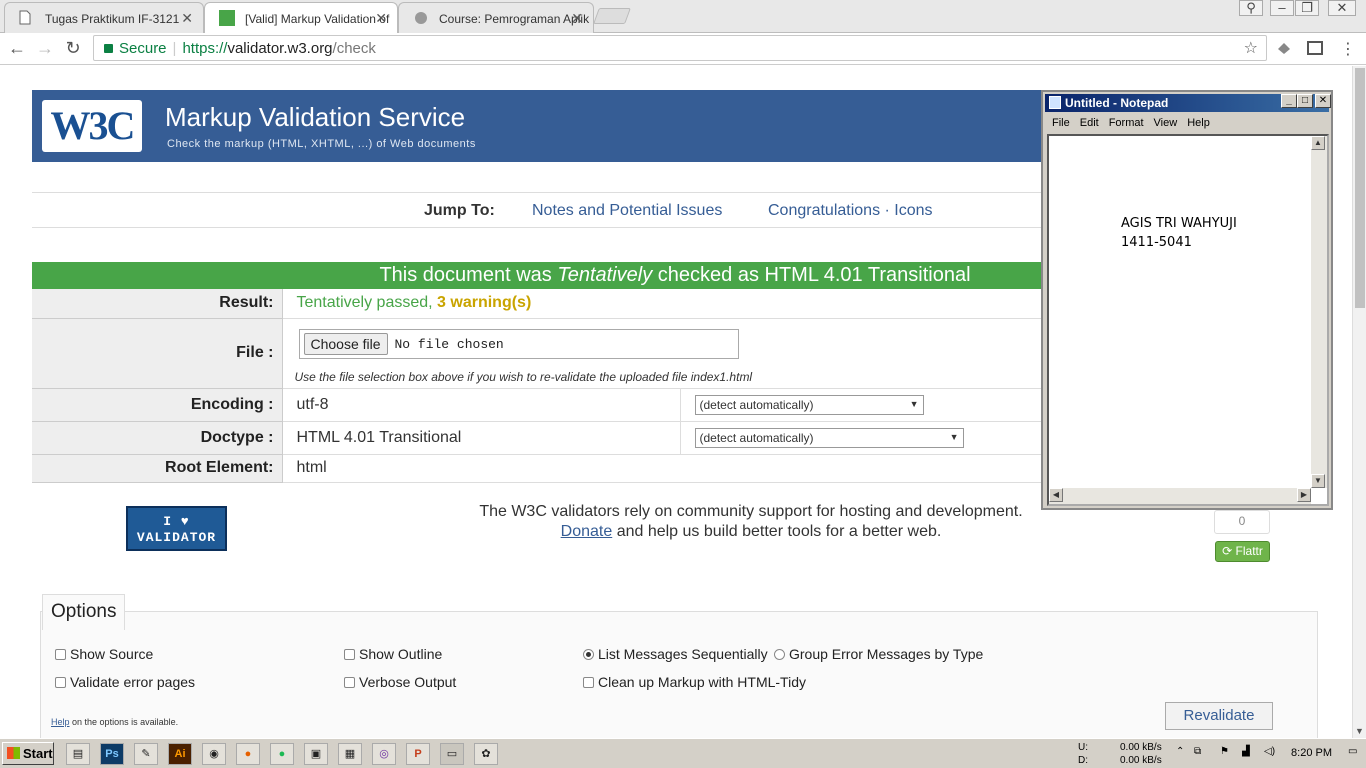  Describe the element at coordinates (756, 404) in the screenshot. I see `select-value: (detect automatically)` at that location.